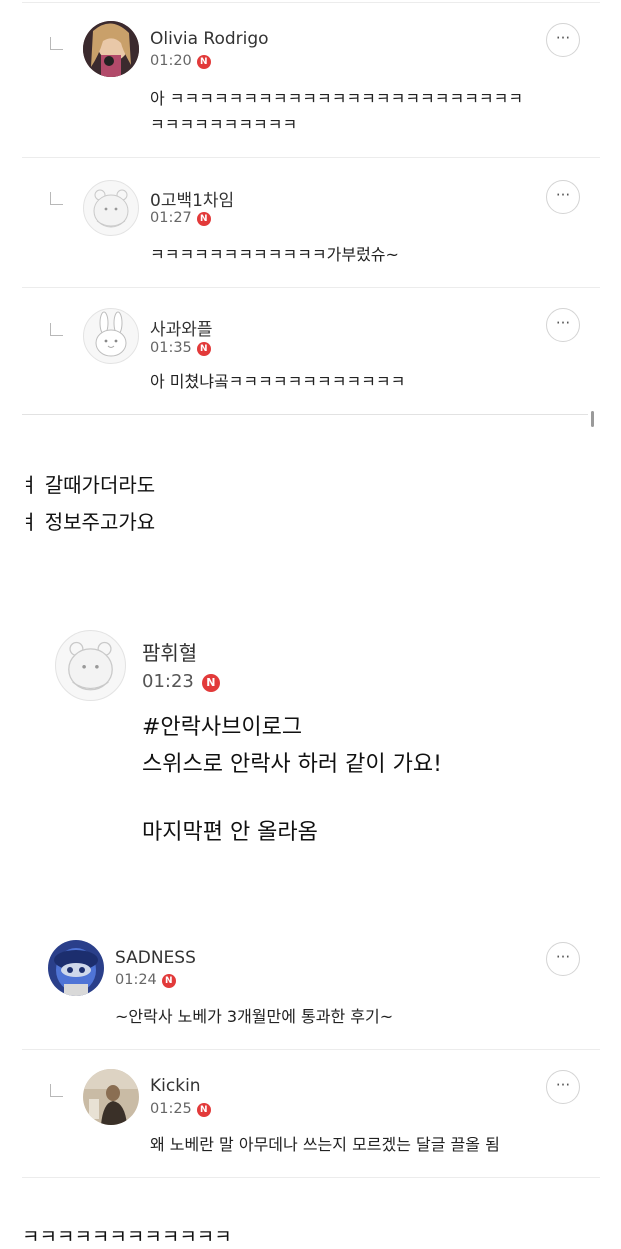 The width and height of the screenshot is (621, 1249). Describe the element at coordinates (224, 124) in the screenshot. I see `comment-text: ㅋㅋㅋㅋㅋㅋㅋㅋㅋㅋ` at that location.